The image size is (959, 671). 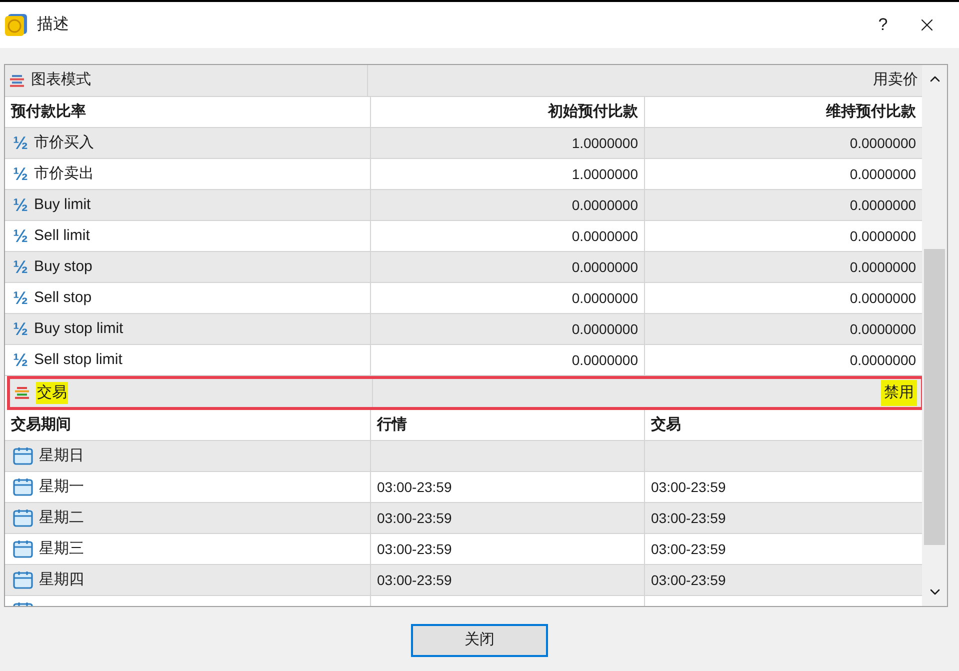 I want to click on column-header: 交易期间, so click(x=188, y=425).